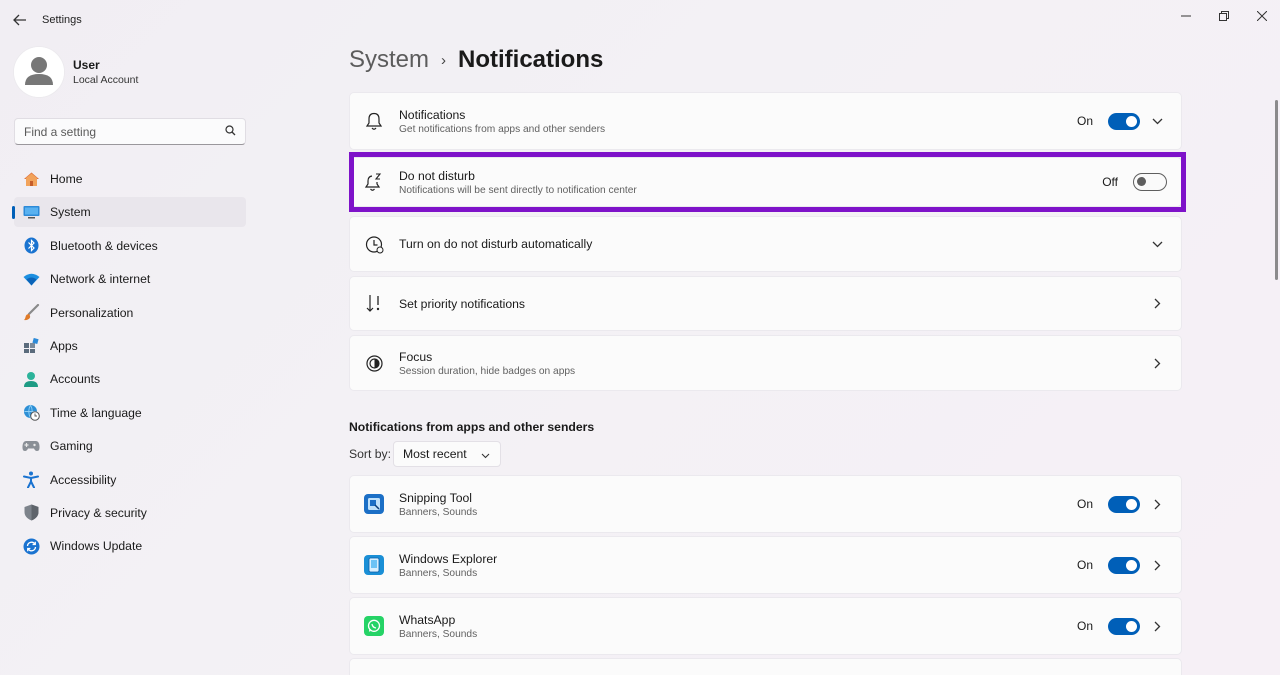  I want to click on sidebar-item-bluetooth: Bluetooth & devices, so click(130, 246).